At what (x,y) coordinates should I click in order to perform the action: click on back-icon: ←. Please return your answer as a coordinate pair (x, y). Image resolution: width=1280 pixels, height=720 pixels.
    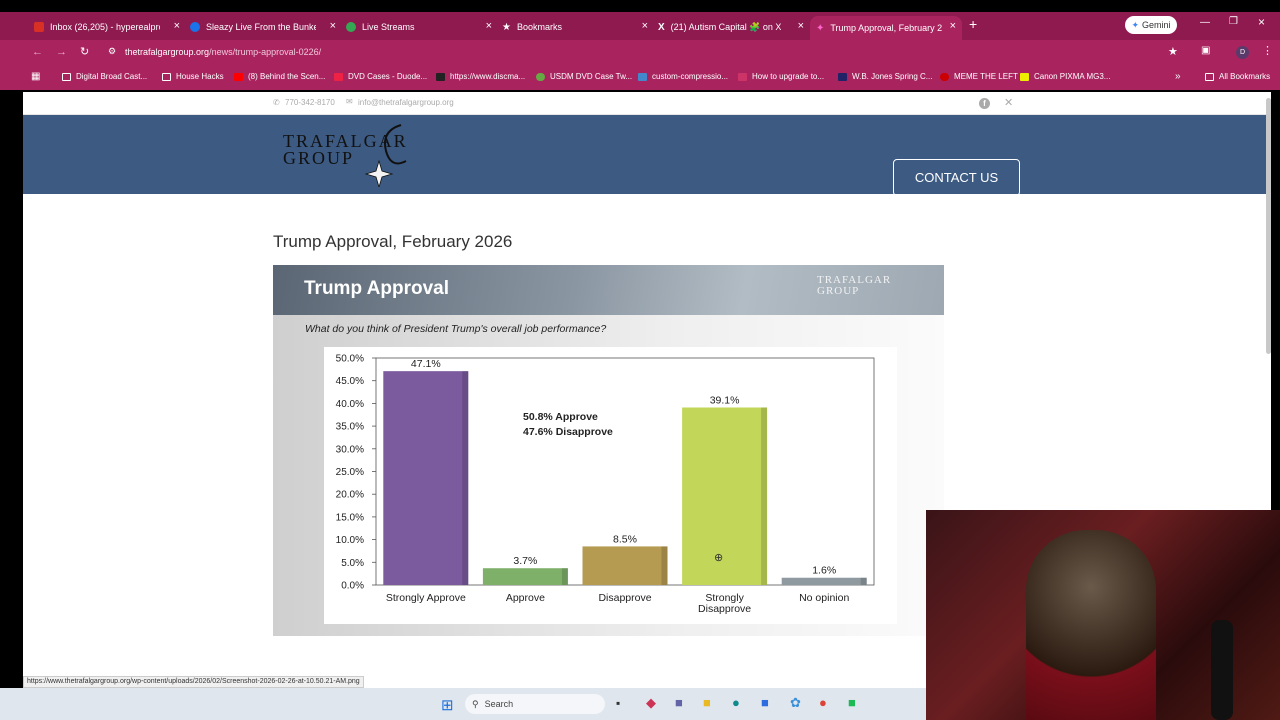
    Looking at the image, I should click on (37, 52).